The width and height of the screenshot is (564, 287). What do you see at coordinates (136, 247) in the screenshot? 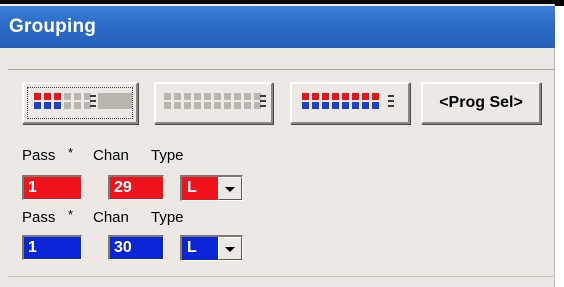
I see `chan-field: 30` at bounding box center [136, 247].